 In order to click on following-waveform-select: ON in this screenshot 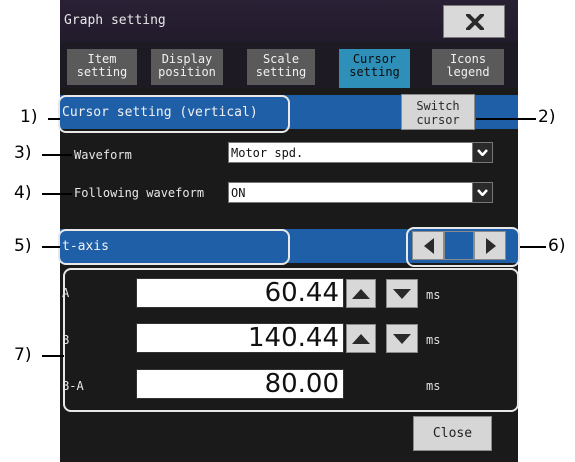, I will do `click(360, 192)`.